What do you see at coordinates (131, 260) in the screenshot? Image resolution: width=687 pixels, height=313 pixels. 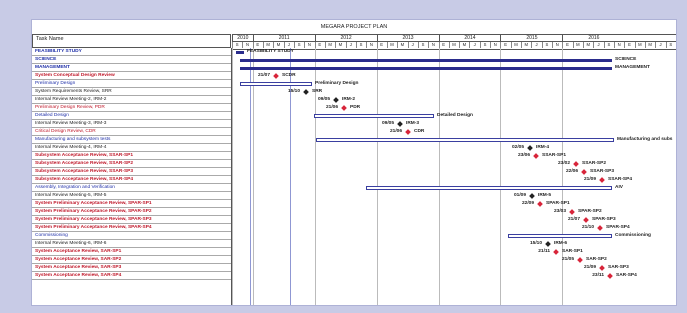 I see `task-row: System Acceptance Review, SAR-SP2` at bounding box center [131, 260].